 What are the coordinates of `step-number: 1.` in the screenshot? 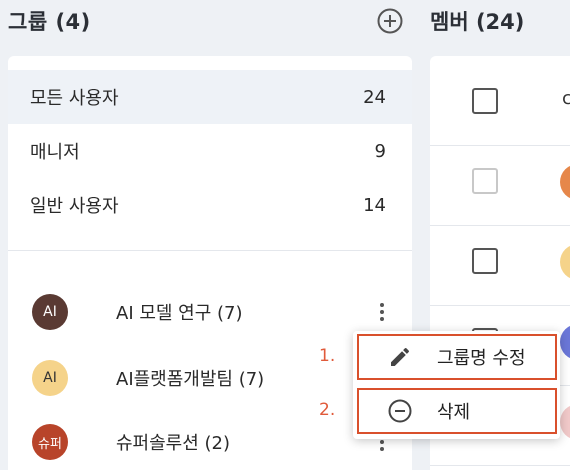 It's located at (327, 356).